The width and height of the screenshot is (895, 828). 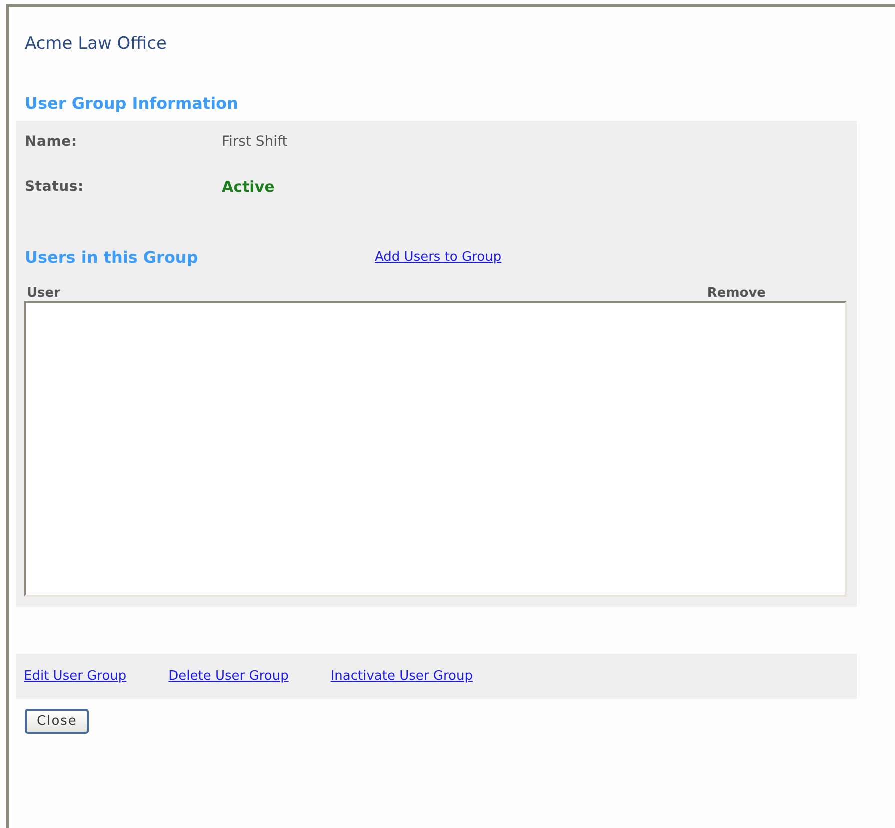 I want to click on section-heading: Users in this Group, so click(x=112, y=257).